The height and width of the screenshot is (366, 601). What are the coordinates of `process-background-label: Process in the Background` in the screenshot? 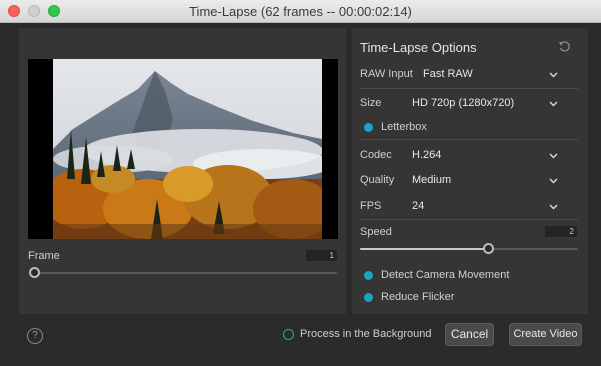 It's located at (366, 334).